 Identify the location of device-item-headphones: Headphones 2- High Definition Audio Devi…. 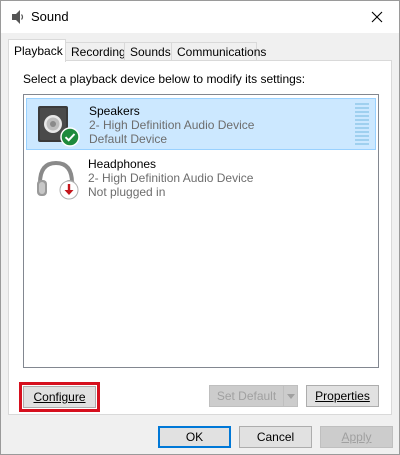
(201, 178).